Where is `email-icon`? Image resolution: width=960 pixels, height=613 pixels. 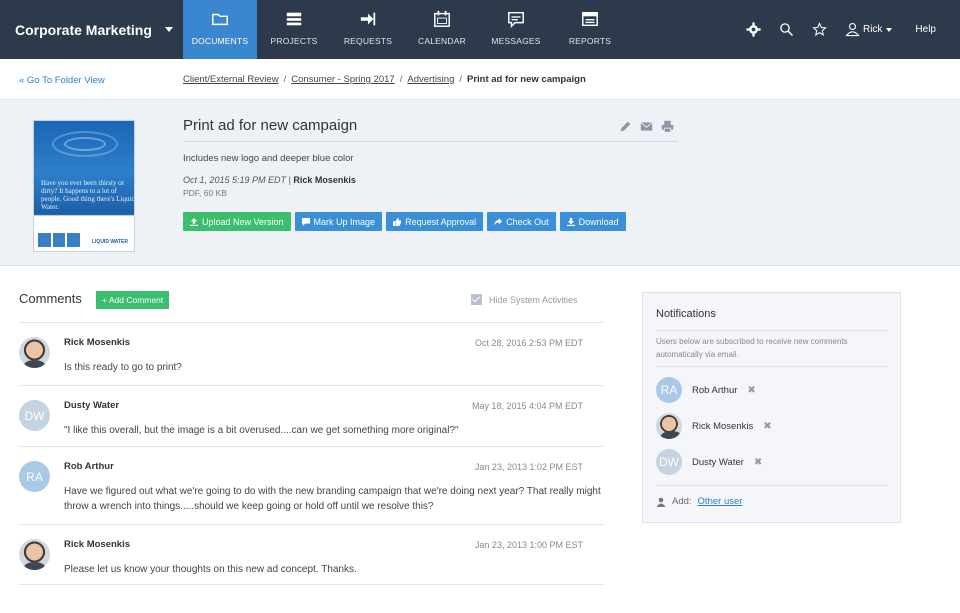 email-icon is located at coordinates (646, 126).